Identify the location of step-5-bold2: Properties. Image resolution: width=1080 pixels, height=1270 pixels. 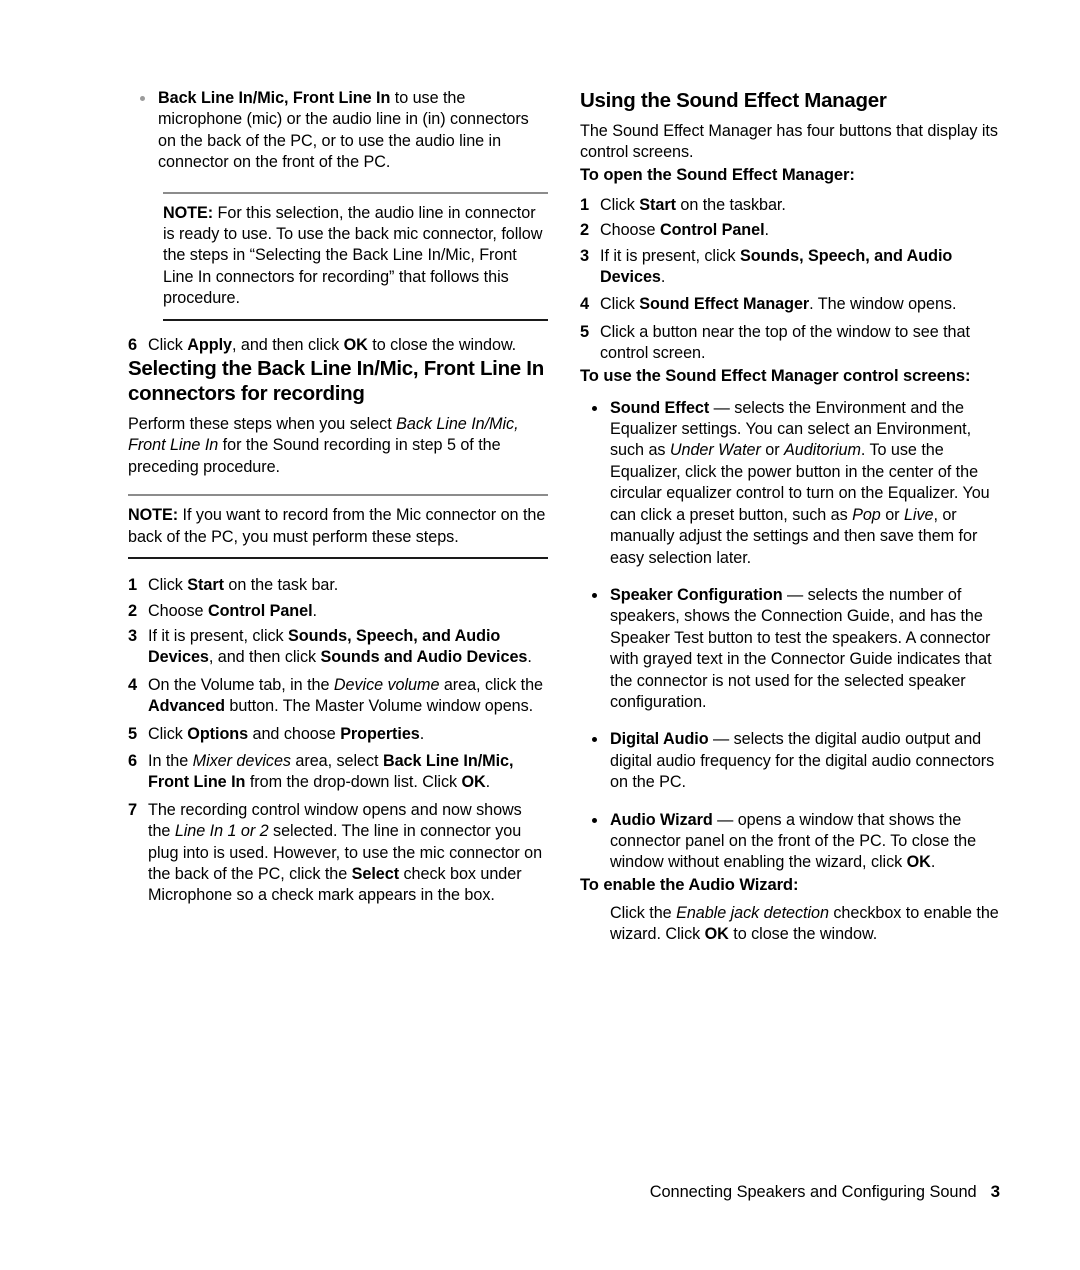
(380, 733).